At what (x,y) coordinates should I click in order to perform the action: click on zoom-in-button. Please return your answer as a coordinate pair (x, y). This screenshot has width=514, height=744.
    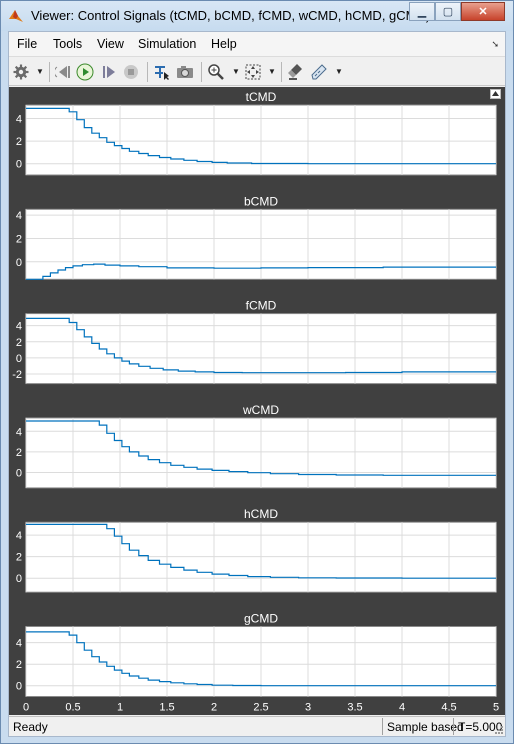
    Looking at the image, I should click on (216, 72).